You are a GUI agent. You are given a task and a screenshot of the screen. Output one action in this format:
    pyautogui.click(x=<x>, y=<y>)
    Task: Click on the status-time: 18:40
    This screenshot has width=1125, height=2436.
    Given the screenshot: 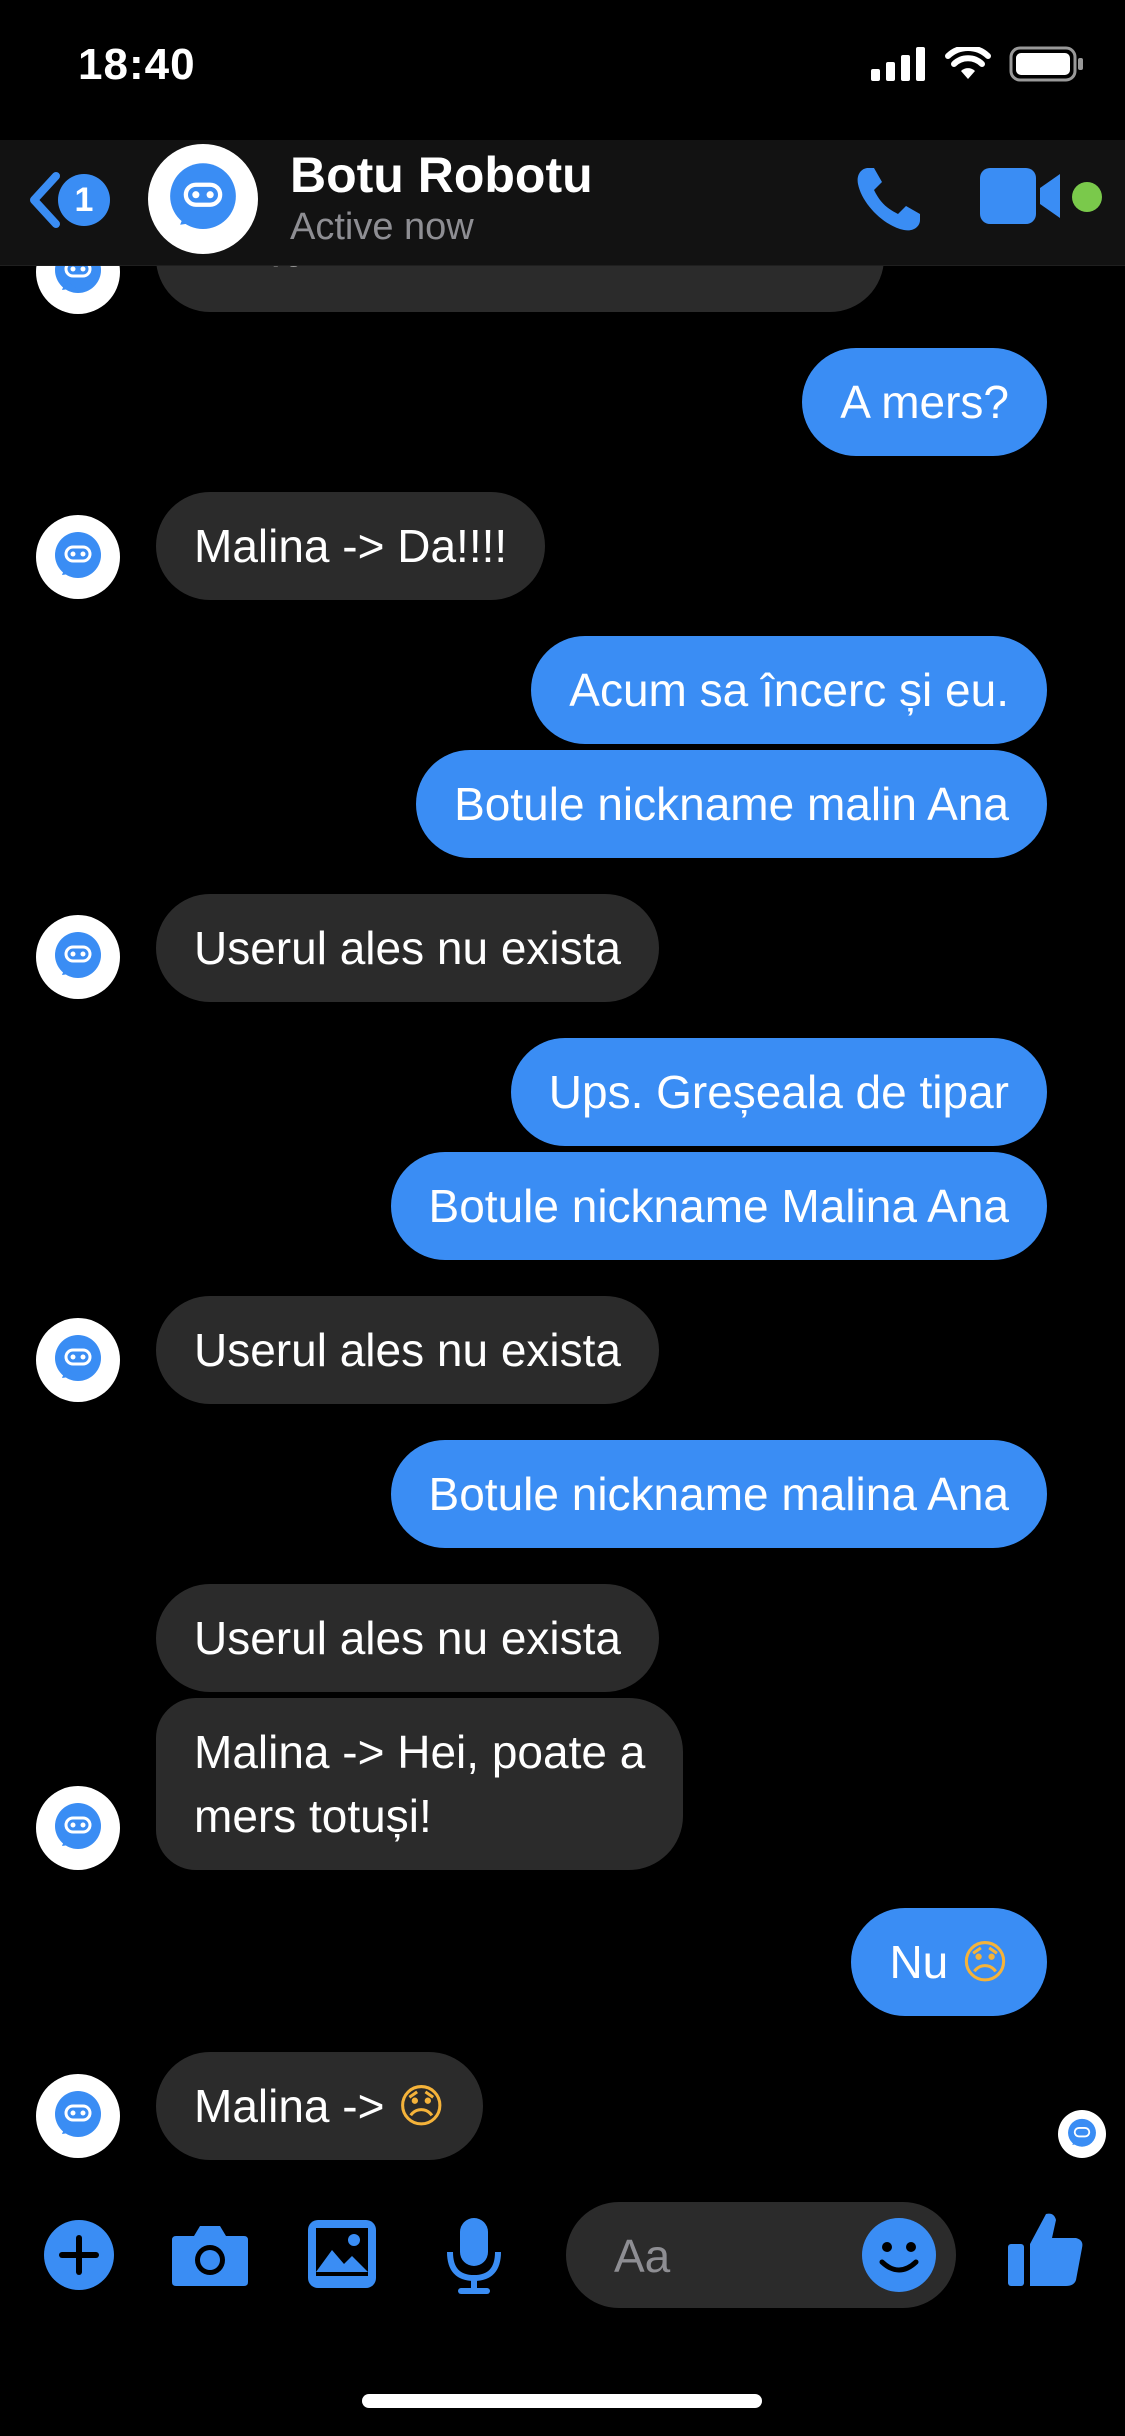 What is the action you would take?
    pyautogui.click(x=137, y=64)
    